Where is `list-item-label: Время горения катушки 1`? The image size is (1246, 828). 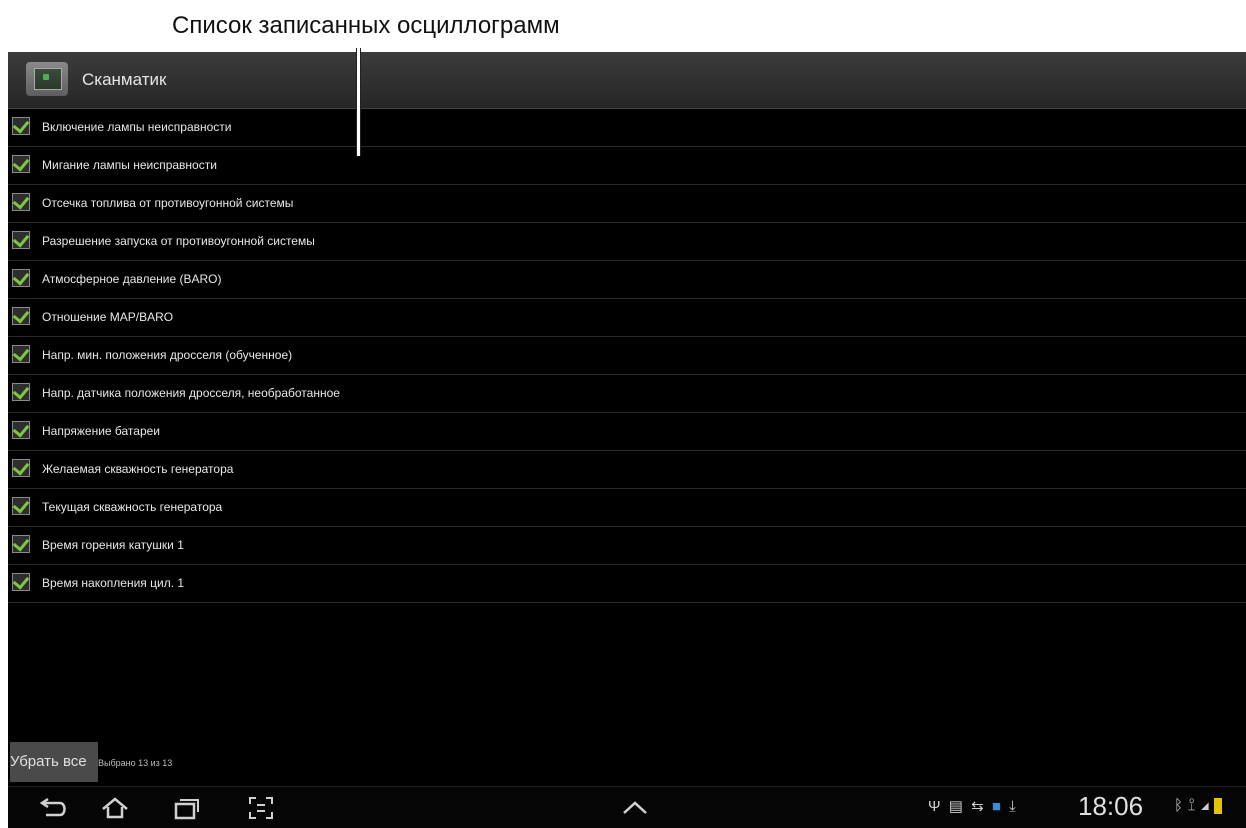 list-item-label: Время горения катушки 1 is located at coordinates (113, 545).